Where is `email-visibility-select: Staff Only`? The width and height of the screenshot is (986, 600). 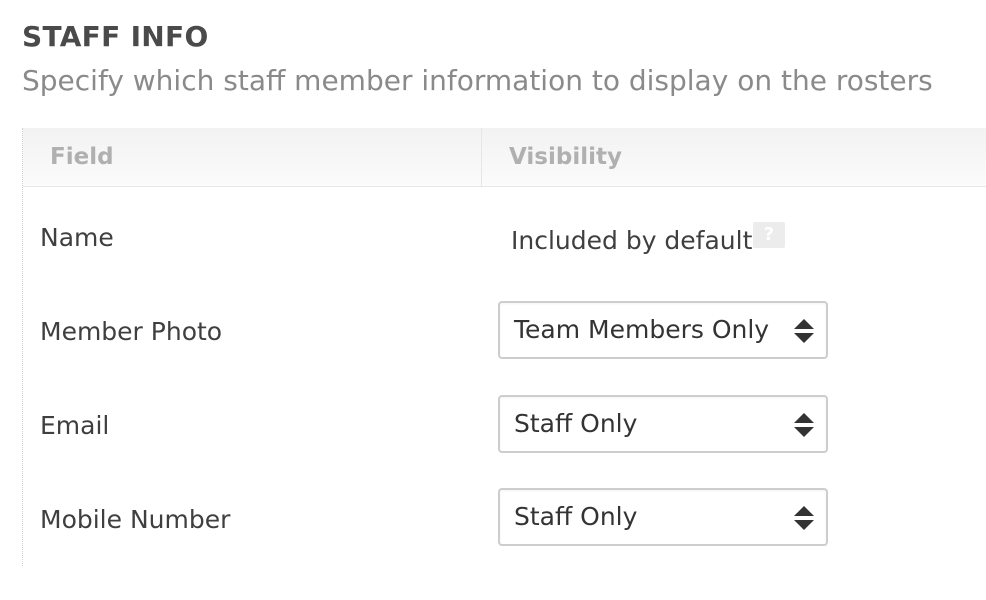
email-visibility-select: Staff Only is located at coordinates (663, 424).